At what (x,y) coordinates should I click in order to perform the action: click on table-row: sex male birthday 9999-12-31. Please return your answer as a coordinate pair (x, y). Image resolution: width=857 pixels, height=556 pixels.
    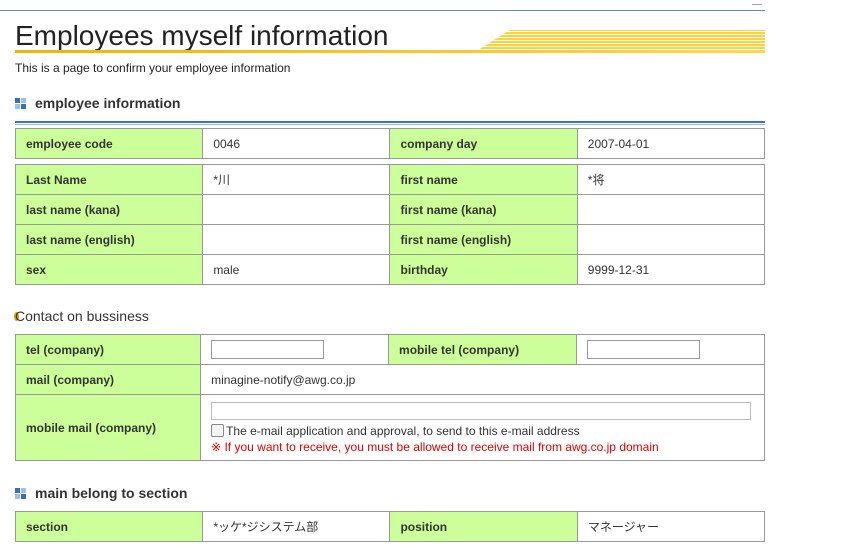
    Looking at the image, I should click on (390, 269).